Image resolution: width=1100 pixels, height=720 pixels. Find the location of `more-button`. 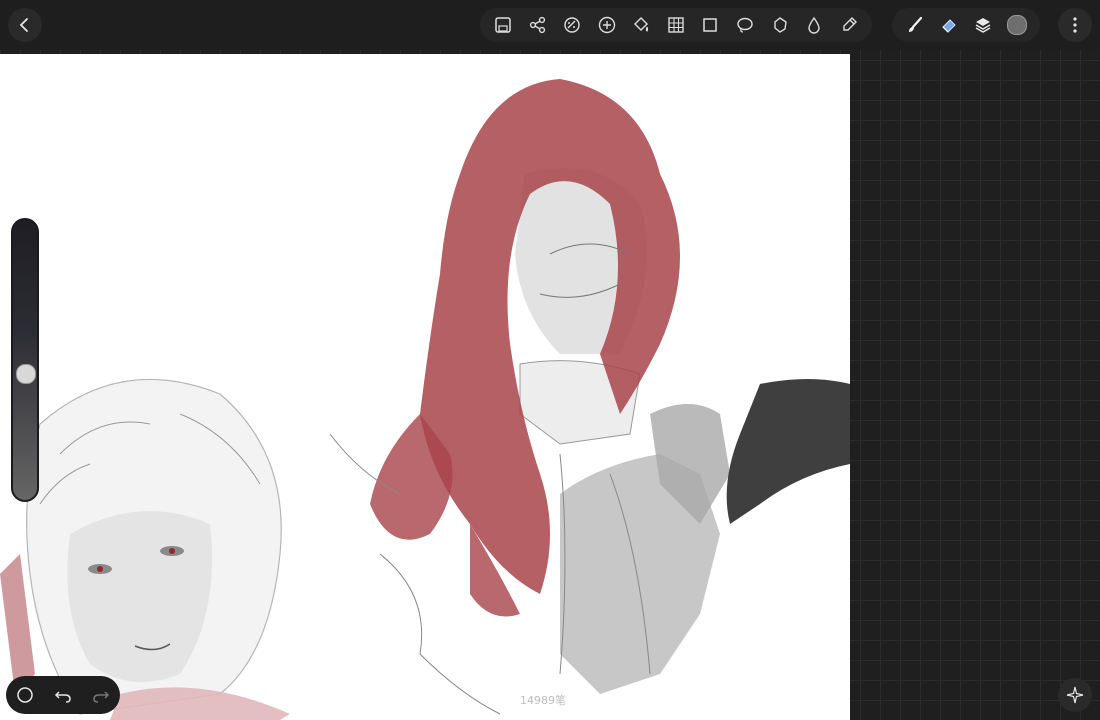

more-button is located at coordinates (1075, 25).